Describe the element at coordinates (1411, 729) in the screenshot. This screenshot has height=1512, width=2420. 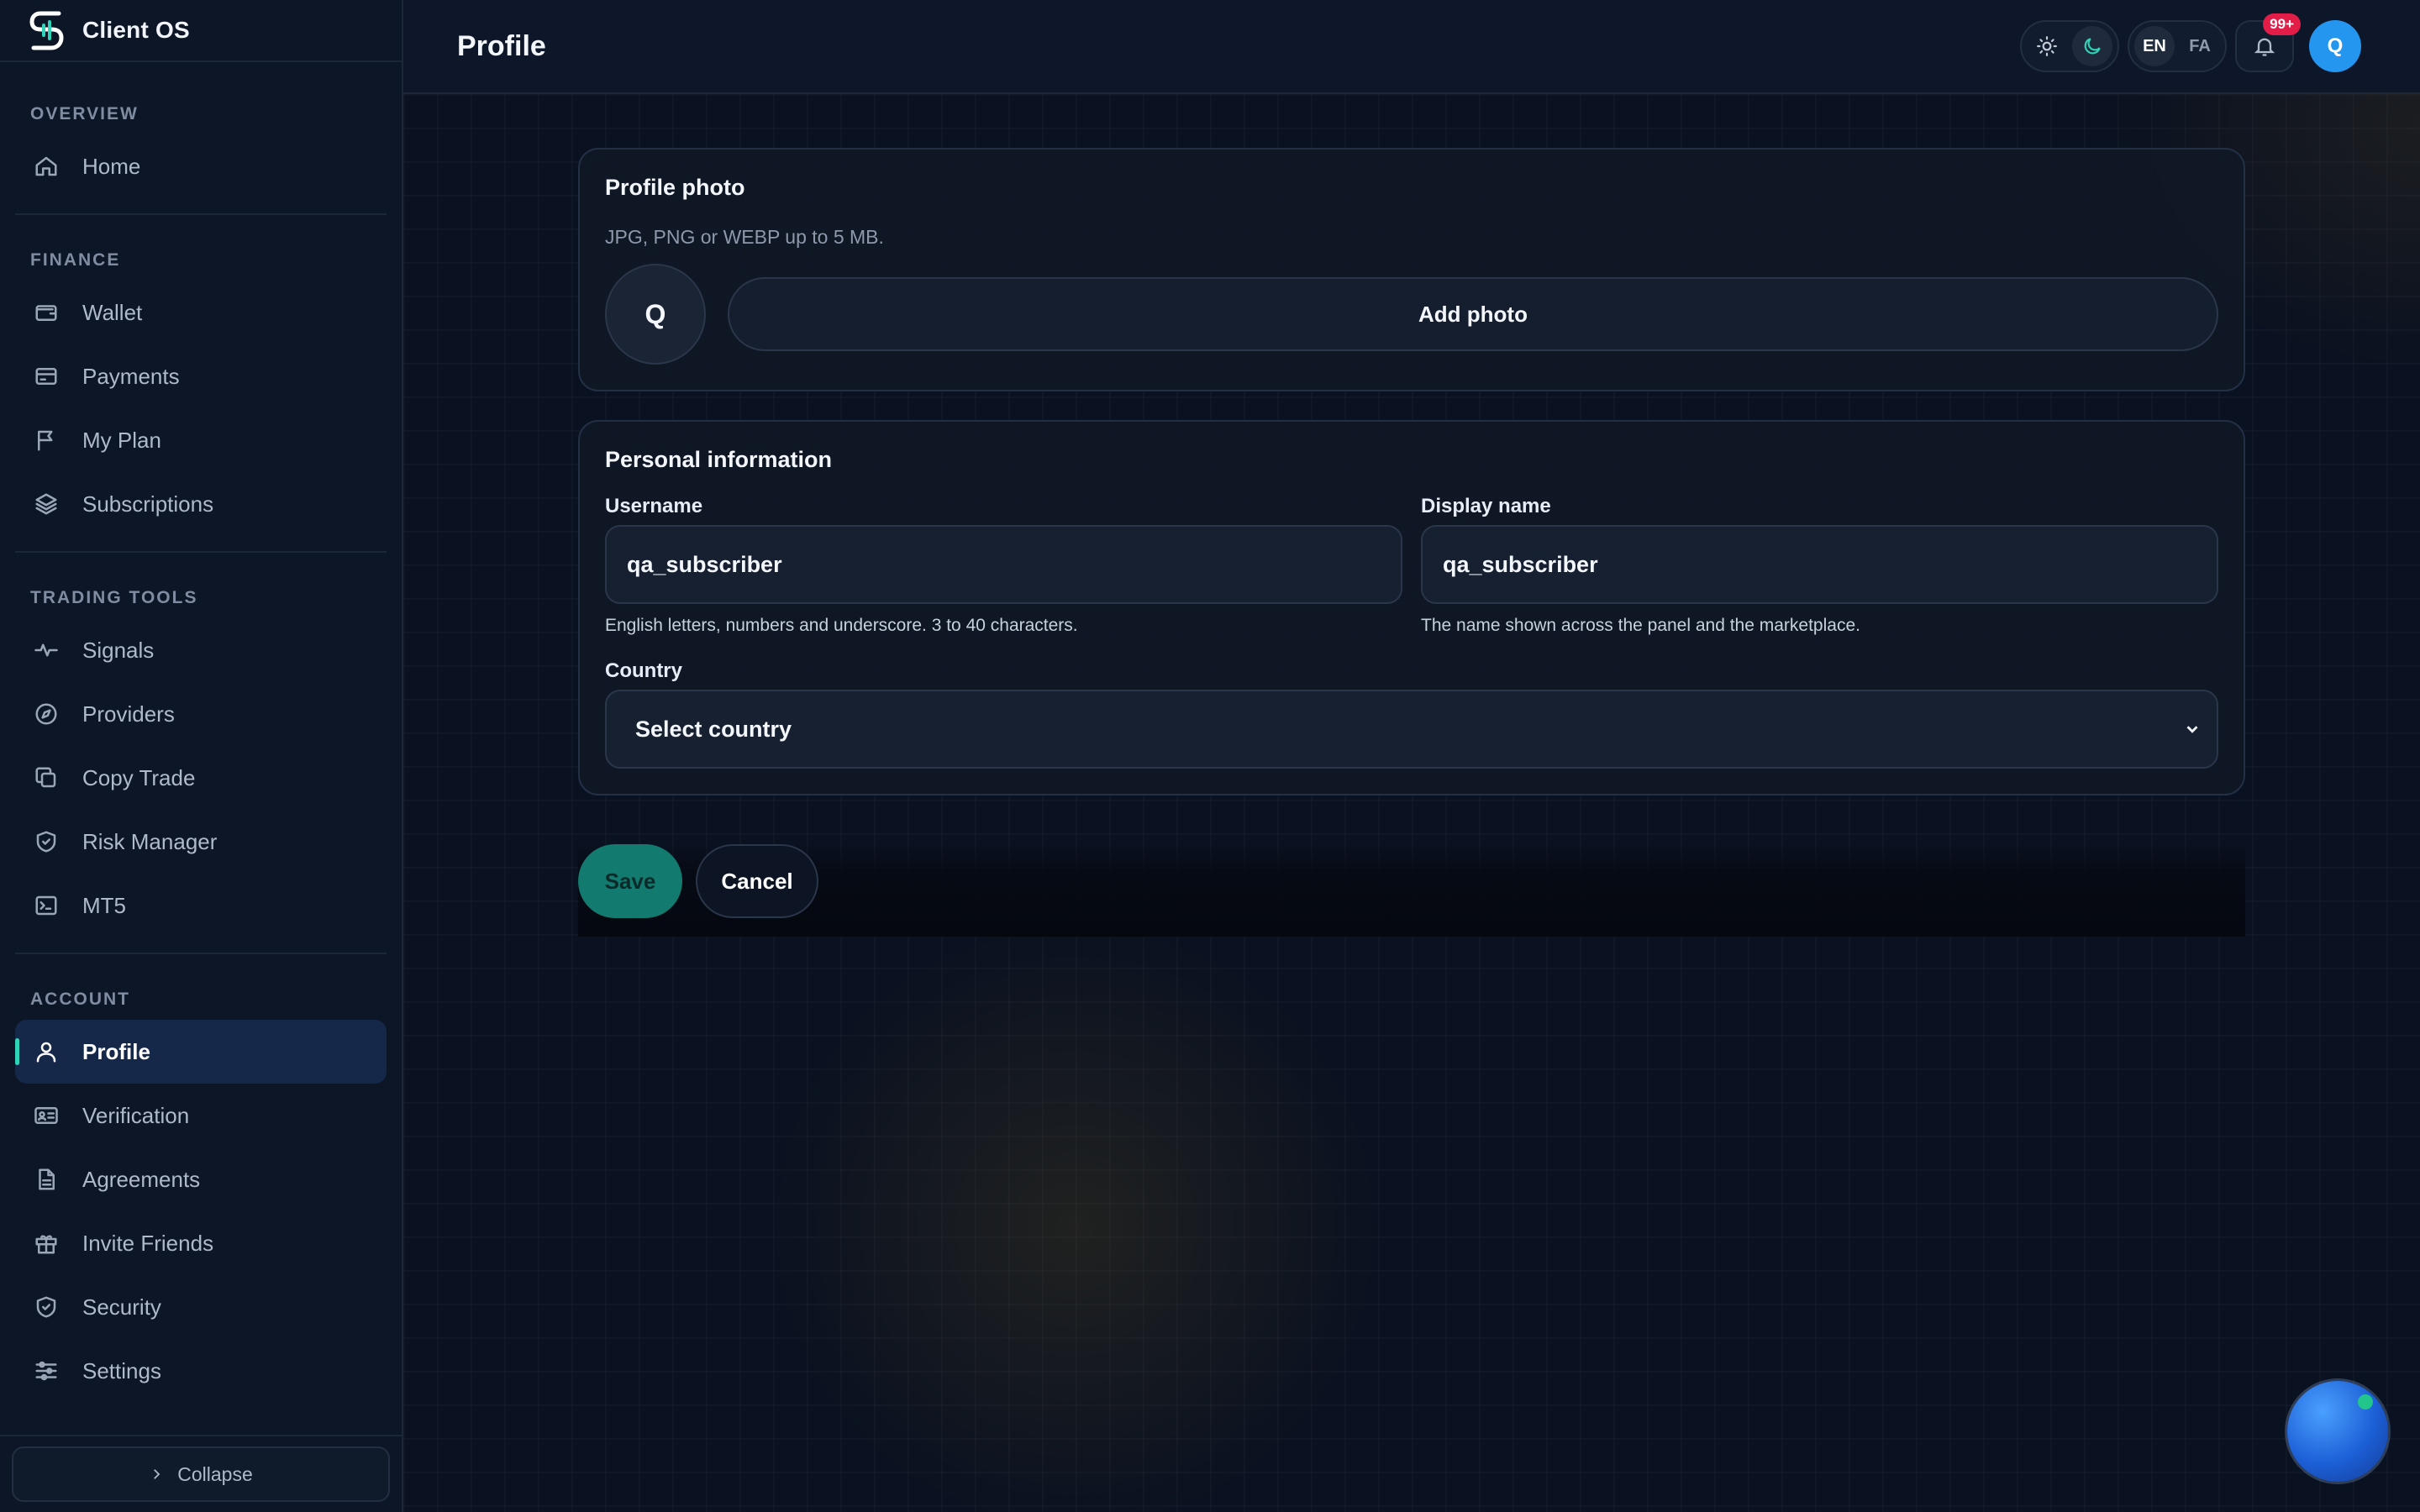
I see `country-select: Select country` at that location.